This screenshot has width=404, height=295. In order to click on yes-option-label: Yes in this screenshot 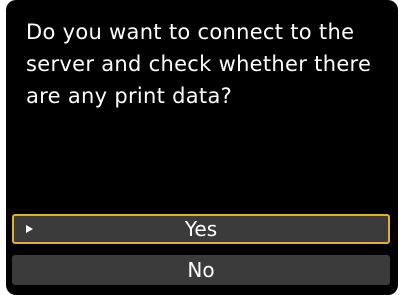, I will do `click(201, 229)`.